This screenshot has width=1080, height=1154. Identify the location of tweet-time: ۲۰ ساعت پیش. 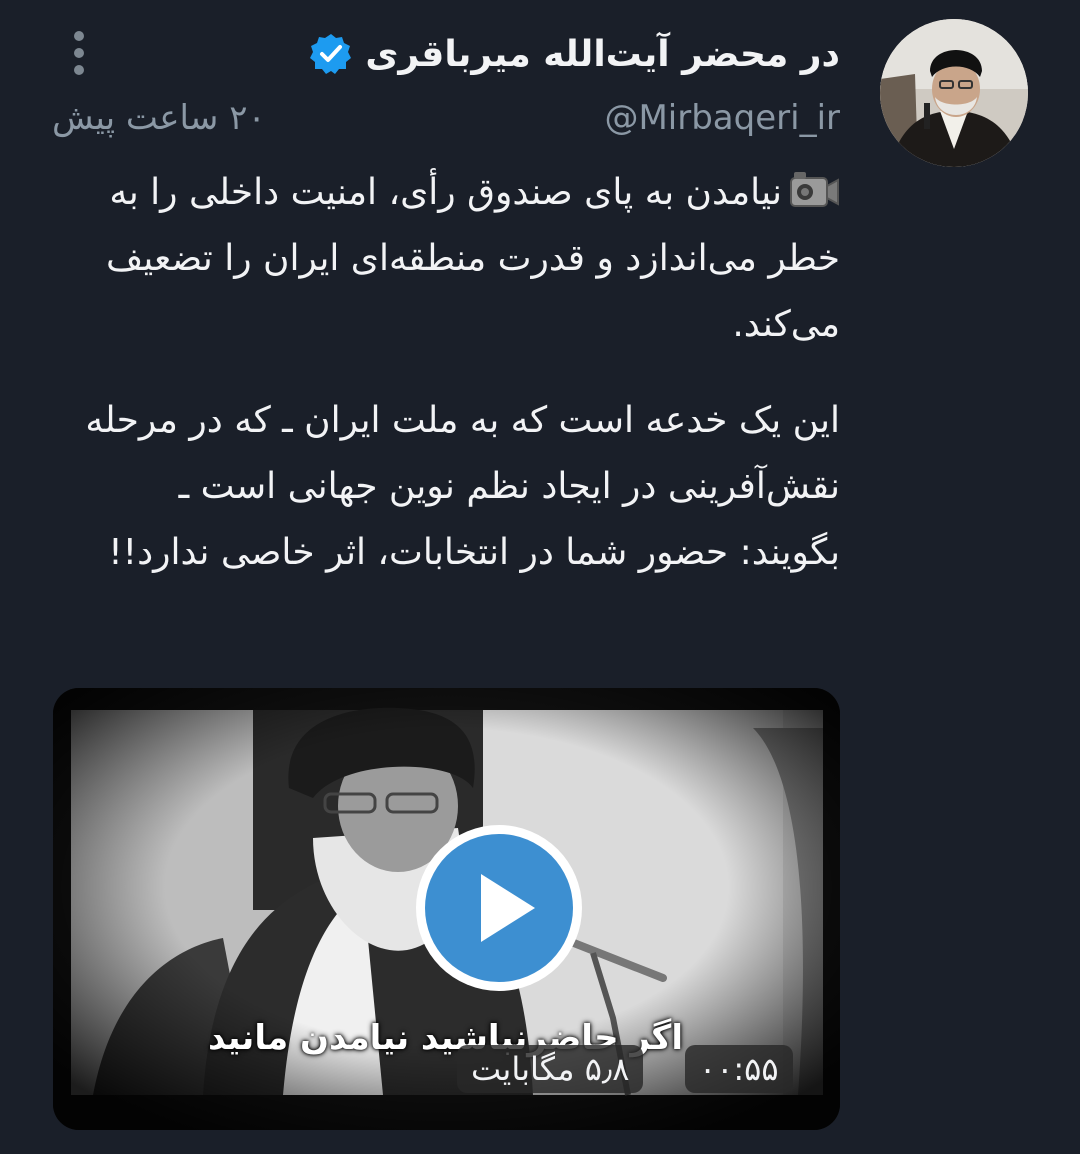
(159, 118).